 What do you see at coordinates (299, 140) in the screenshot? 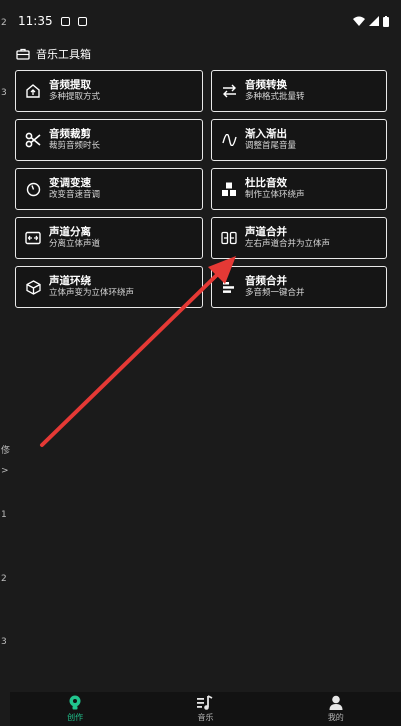
I see `tool-card-fade: 渐入渐出 调整首尾音量` at bounding box center [299, 140].